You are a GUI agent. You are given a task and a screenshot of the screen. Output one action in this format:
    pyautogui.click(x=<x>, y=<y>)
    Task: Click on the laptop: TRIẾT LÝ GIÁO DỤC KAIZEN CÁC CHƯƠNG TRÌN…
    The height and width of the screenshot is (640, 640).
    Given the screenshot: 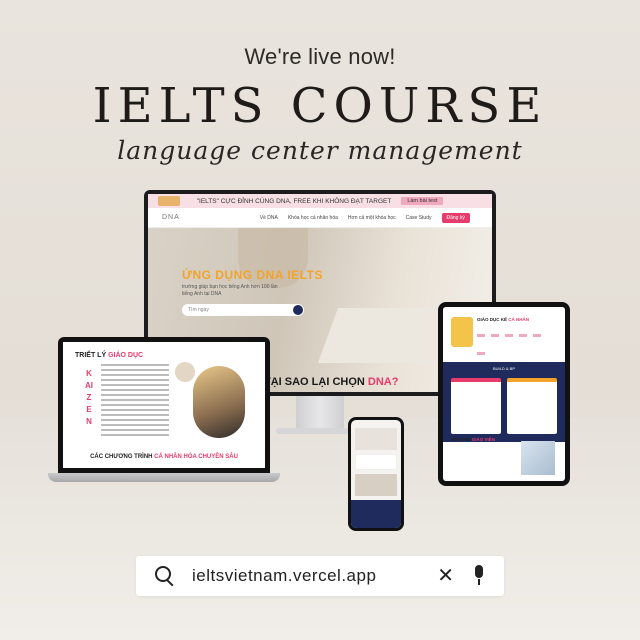 What is the action you would take?
    pyautogui.click(x=164, y=405)
    